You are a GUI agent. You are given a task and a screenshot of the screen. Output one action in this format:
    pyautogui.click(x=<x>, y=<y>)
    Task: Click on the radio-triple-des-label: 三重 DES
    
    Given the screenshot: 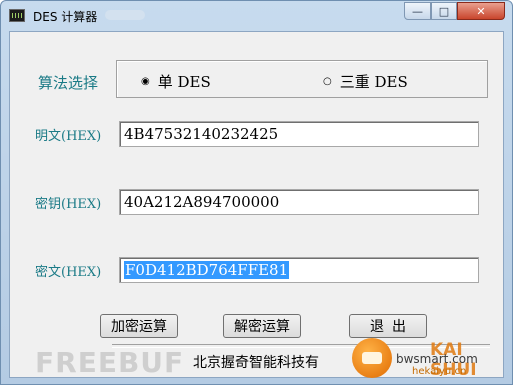 What is the action you would take?
    pyautogui.click(x=373, y=82)
    